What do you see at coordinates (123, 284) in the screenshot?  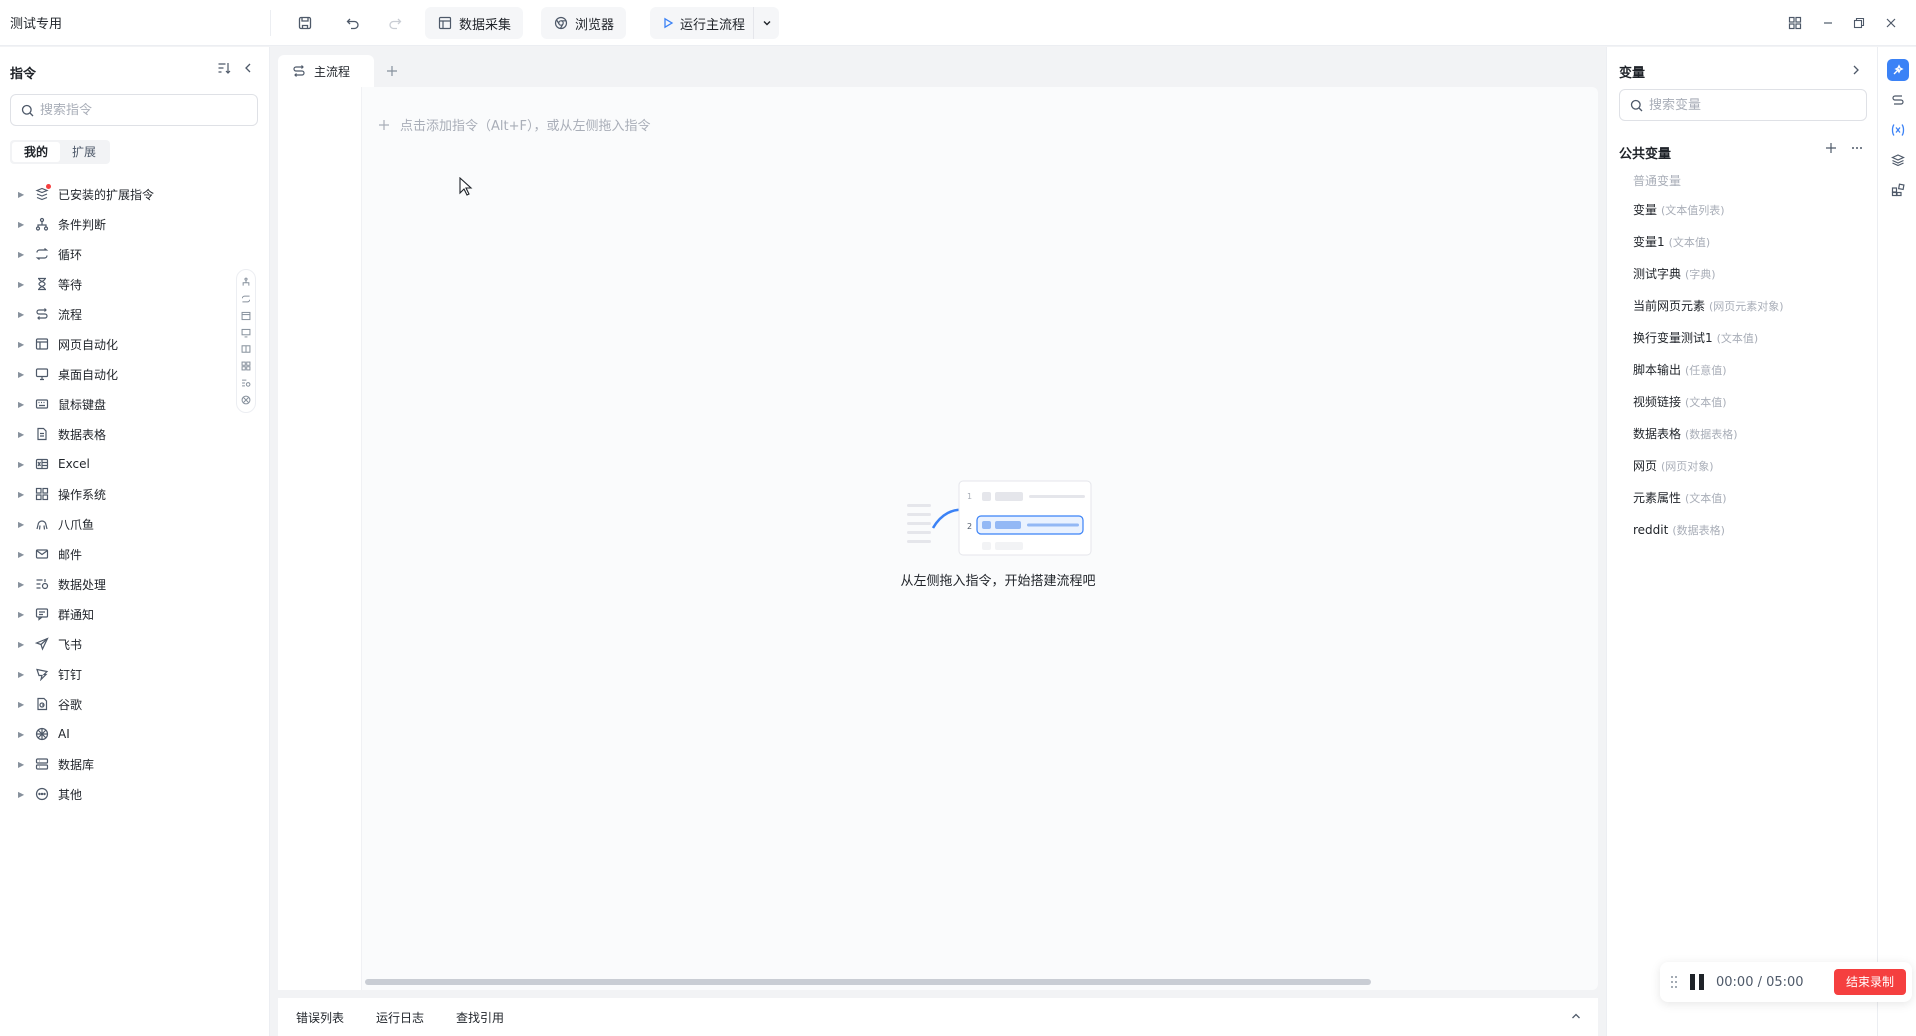 I see `command-item: ▶ 等待` at bounding box center [123, 284].